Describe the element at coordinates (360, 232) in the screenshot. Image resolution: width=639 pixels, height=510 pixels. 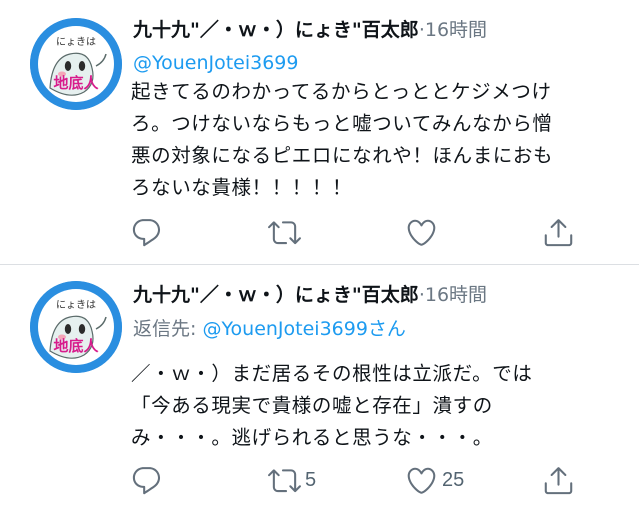
I see `action-bar` at that location.